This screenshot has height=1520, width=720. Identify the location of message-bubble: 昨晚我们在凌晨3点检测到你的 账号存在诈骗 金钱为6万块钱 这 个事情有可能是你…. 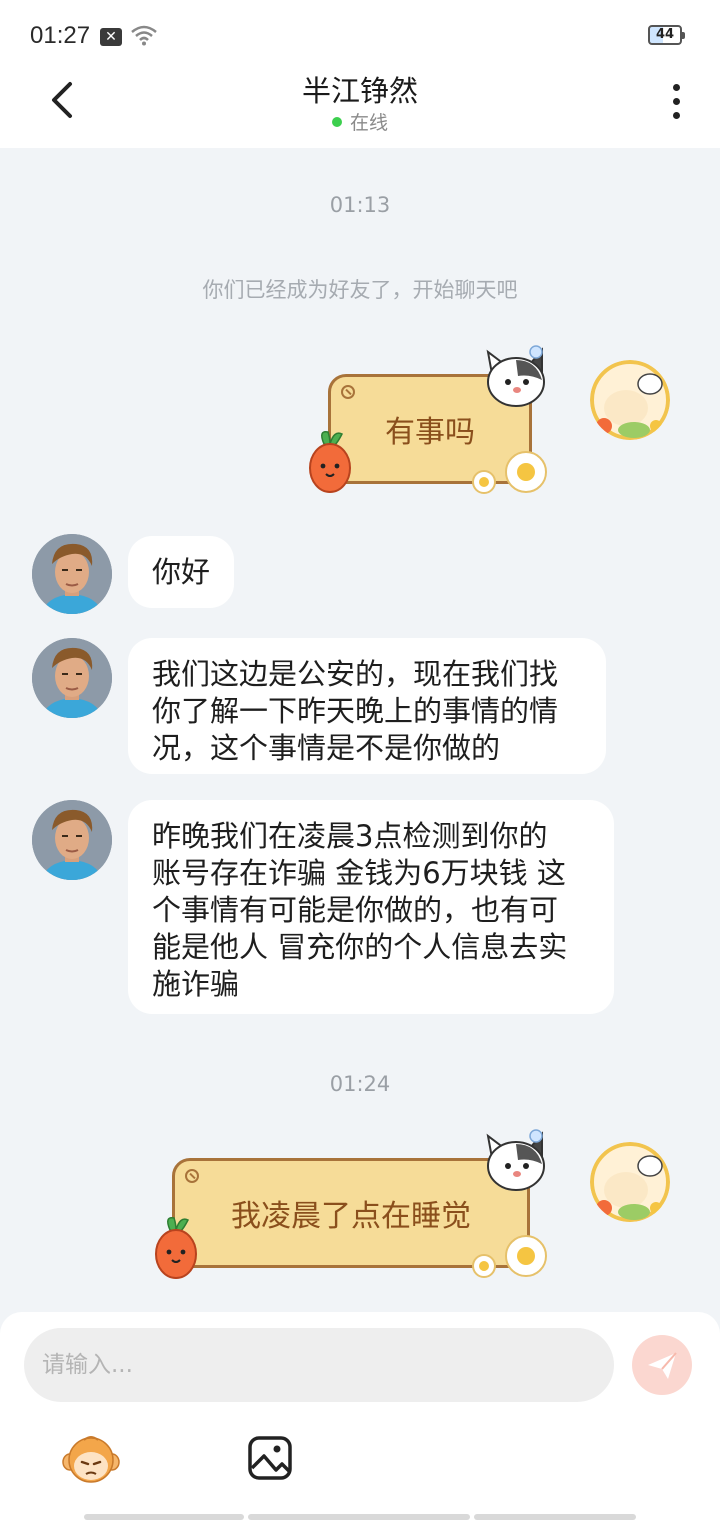
(371, 907).